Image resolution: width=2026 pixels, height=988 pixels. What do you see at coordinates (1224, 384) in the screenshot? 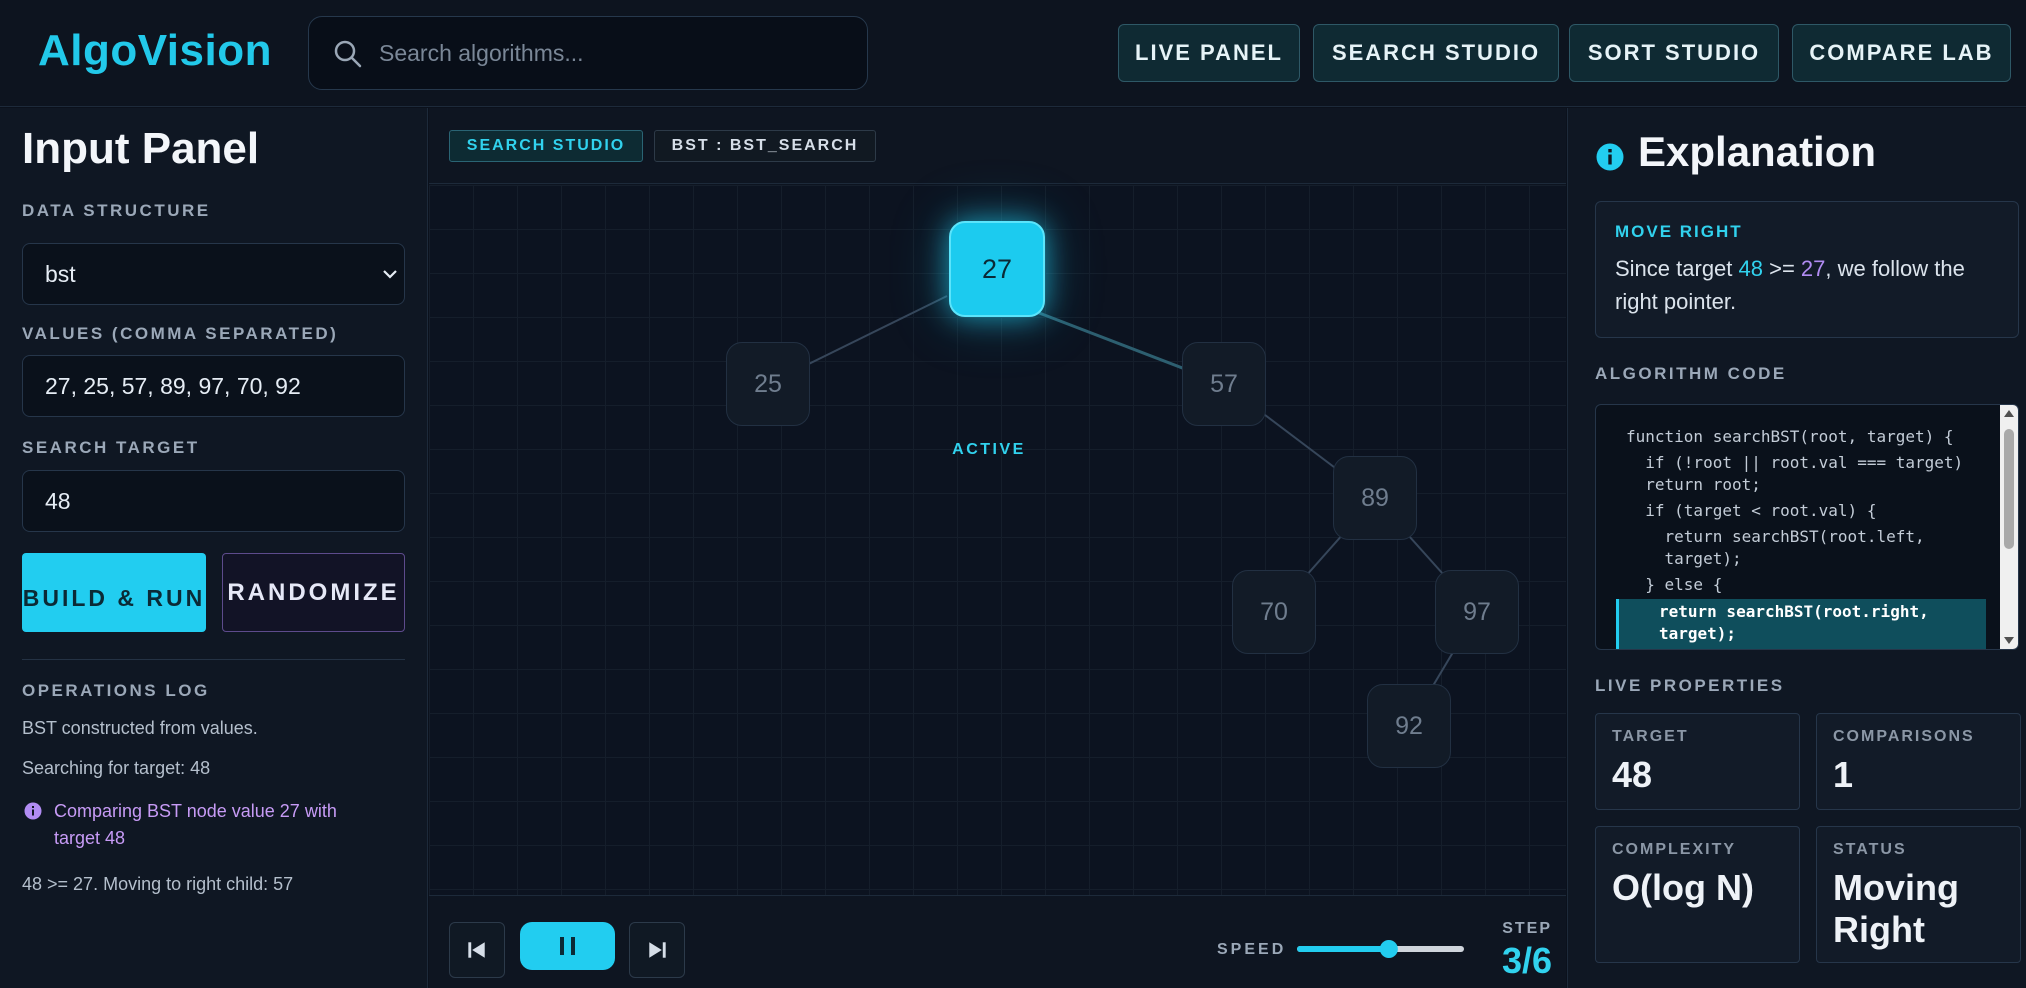
I see `tree-node-57: 57` at bounding box center [1224, 384].